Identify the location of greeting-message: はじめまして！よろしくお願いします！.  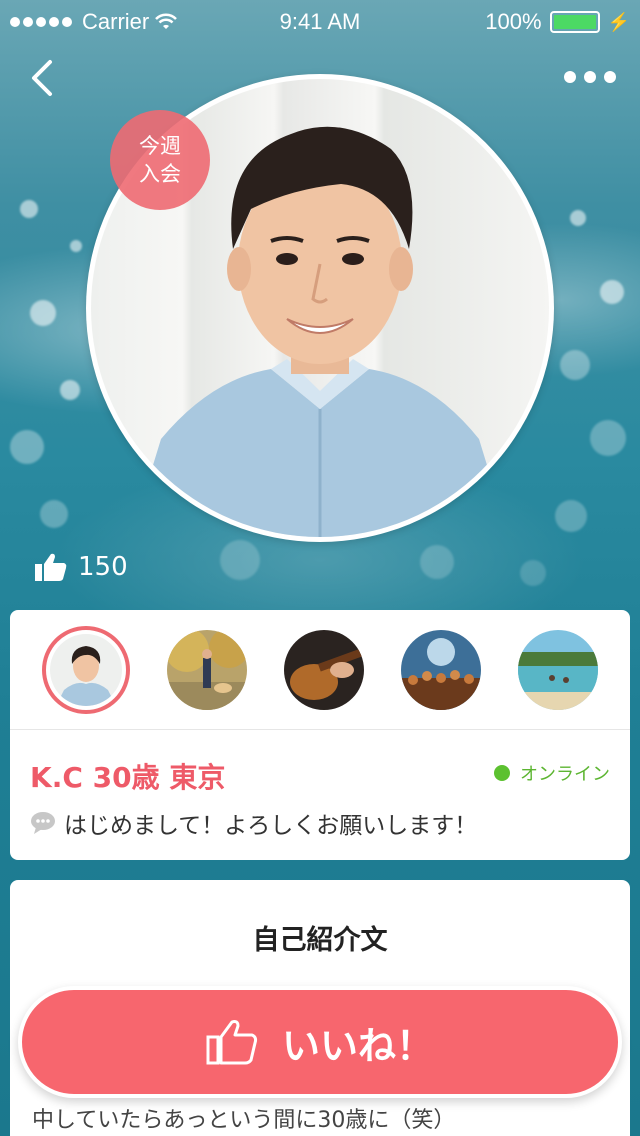
(253, 823).